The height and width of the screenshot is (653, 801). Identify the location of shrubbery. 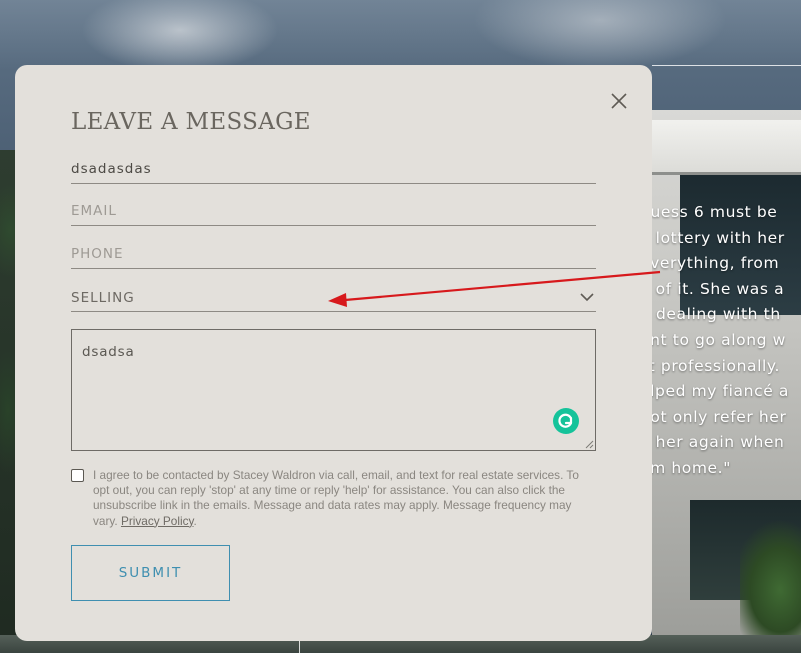
(770, 586).